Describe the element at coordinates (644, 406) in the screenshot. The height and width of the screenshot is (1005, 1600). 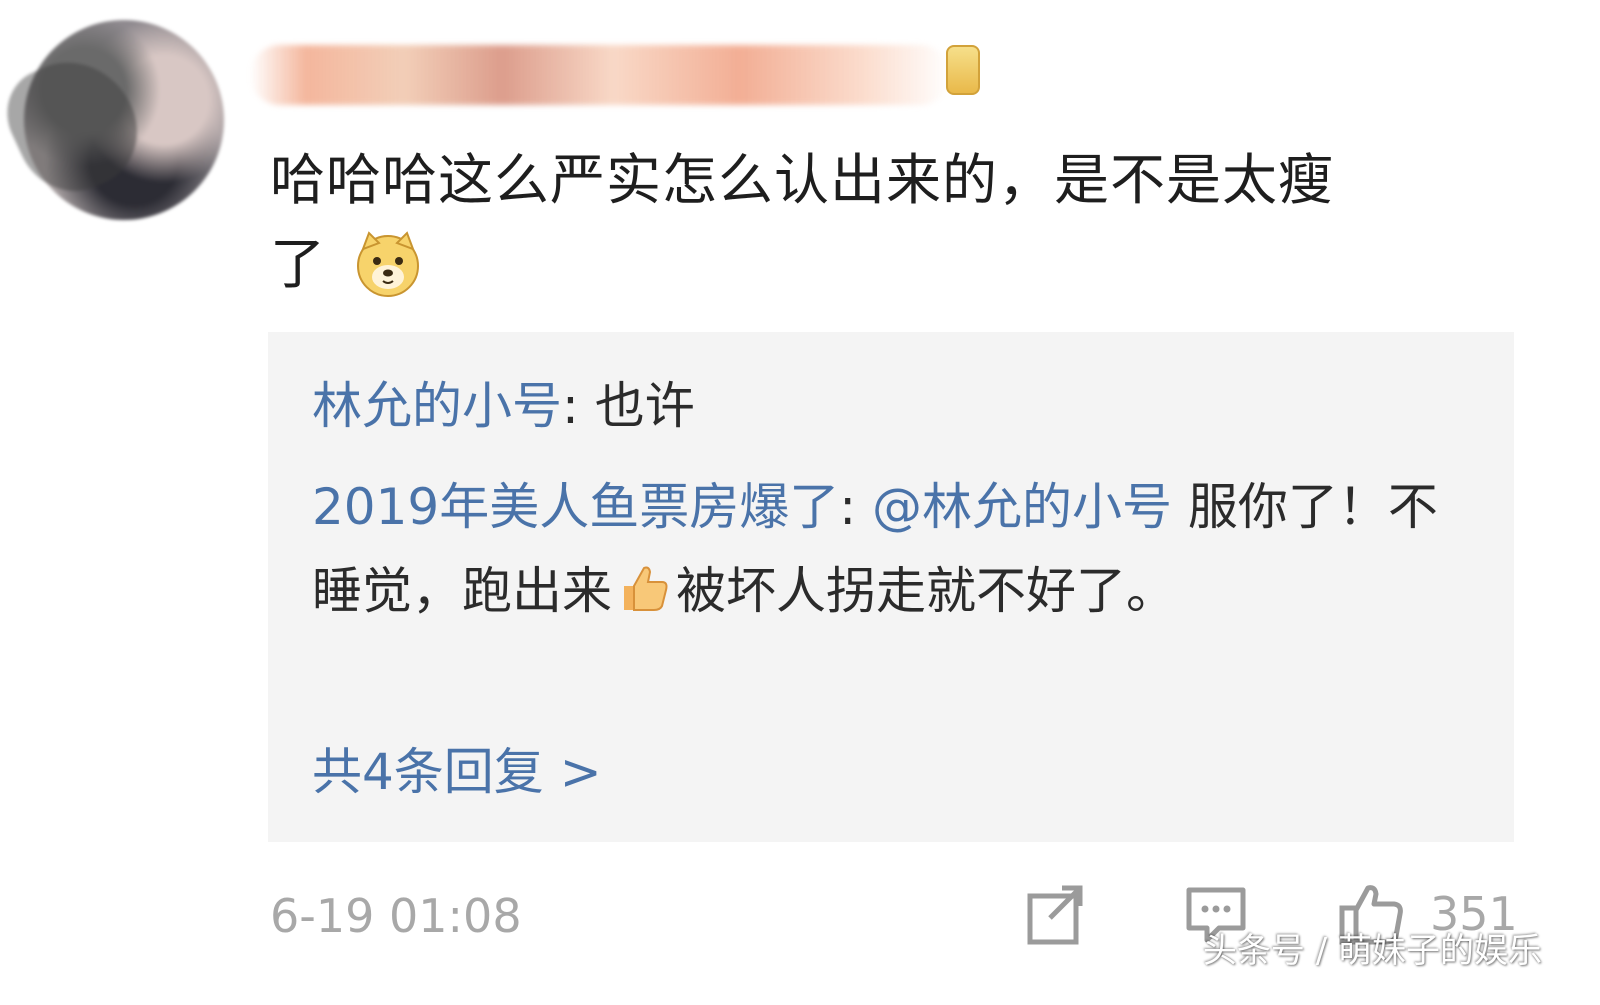
I see `reply-text: 也许` at that location.